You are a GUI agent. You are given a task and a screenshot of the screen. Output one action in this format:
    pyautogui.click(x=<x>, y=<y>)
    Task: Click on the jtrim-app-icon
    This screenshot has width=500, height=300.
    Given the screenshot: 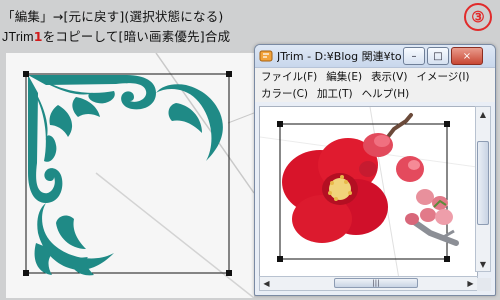 What is the action you would take?
    pyautogui.click(x=266, y=56)
    